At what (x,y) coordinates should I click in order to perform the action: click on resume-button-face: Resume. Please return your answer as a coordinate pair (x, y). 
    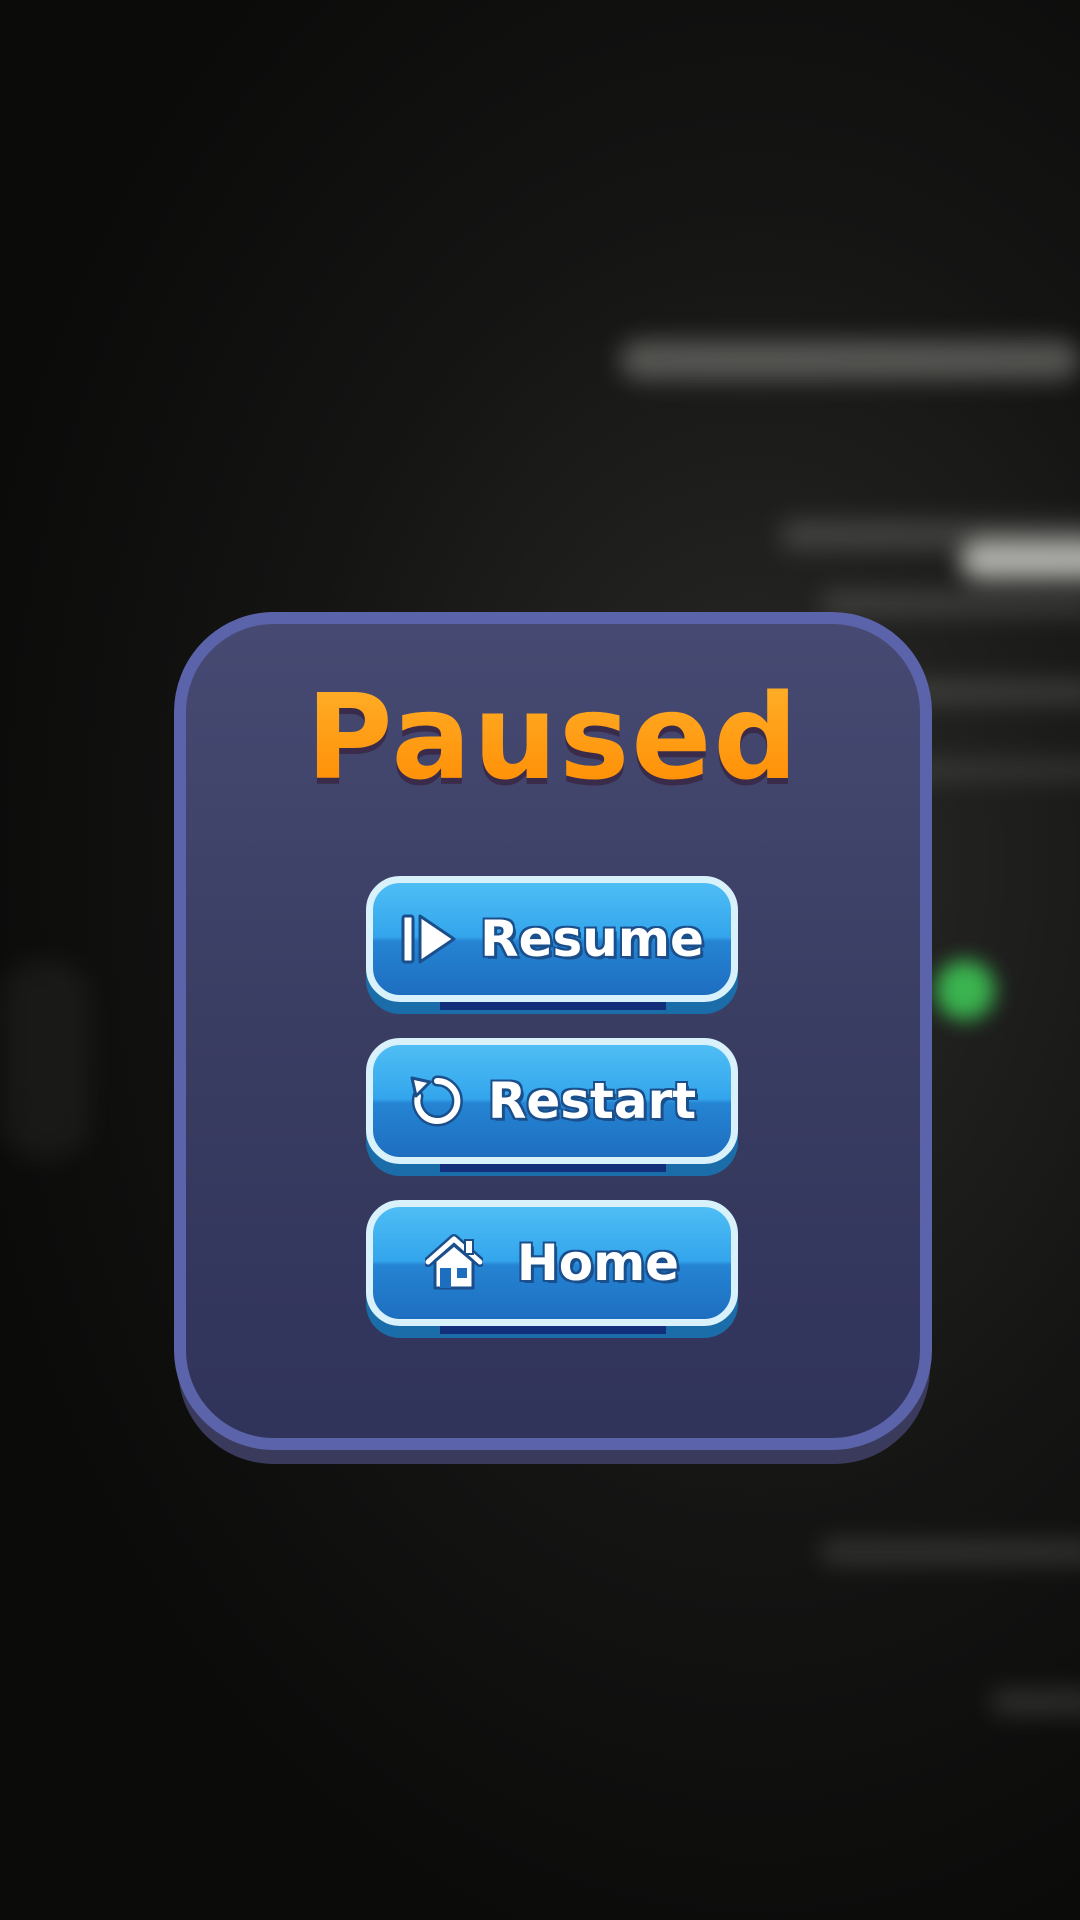
    Looking at the image, I should click on (552, 939).